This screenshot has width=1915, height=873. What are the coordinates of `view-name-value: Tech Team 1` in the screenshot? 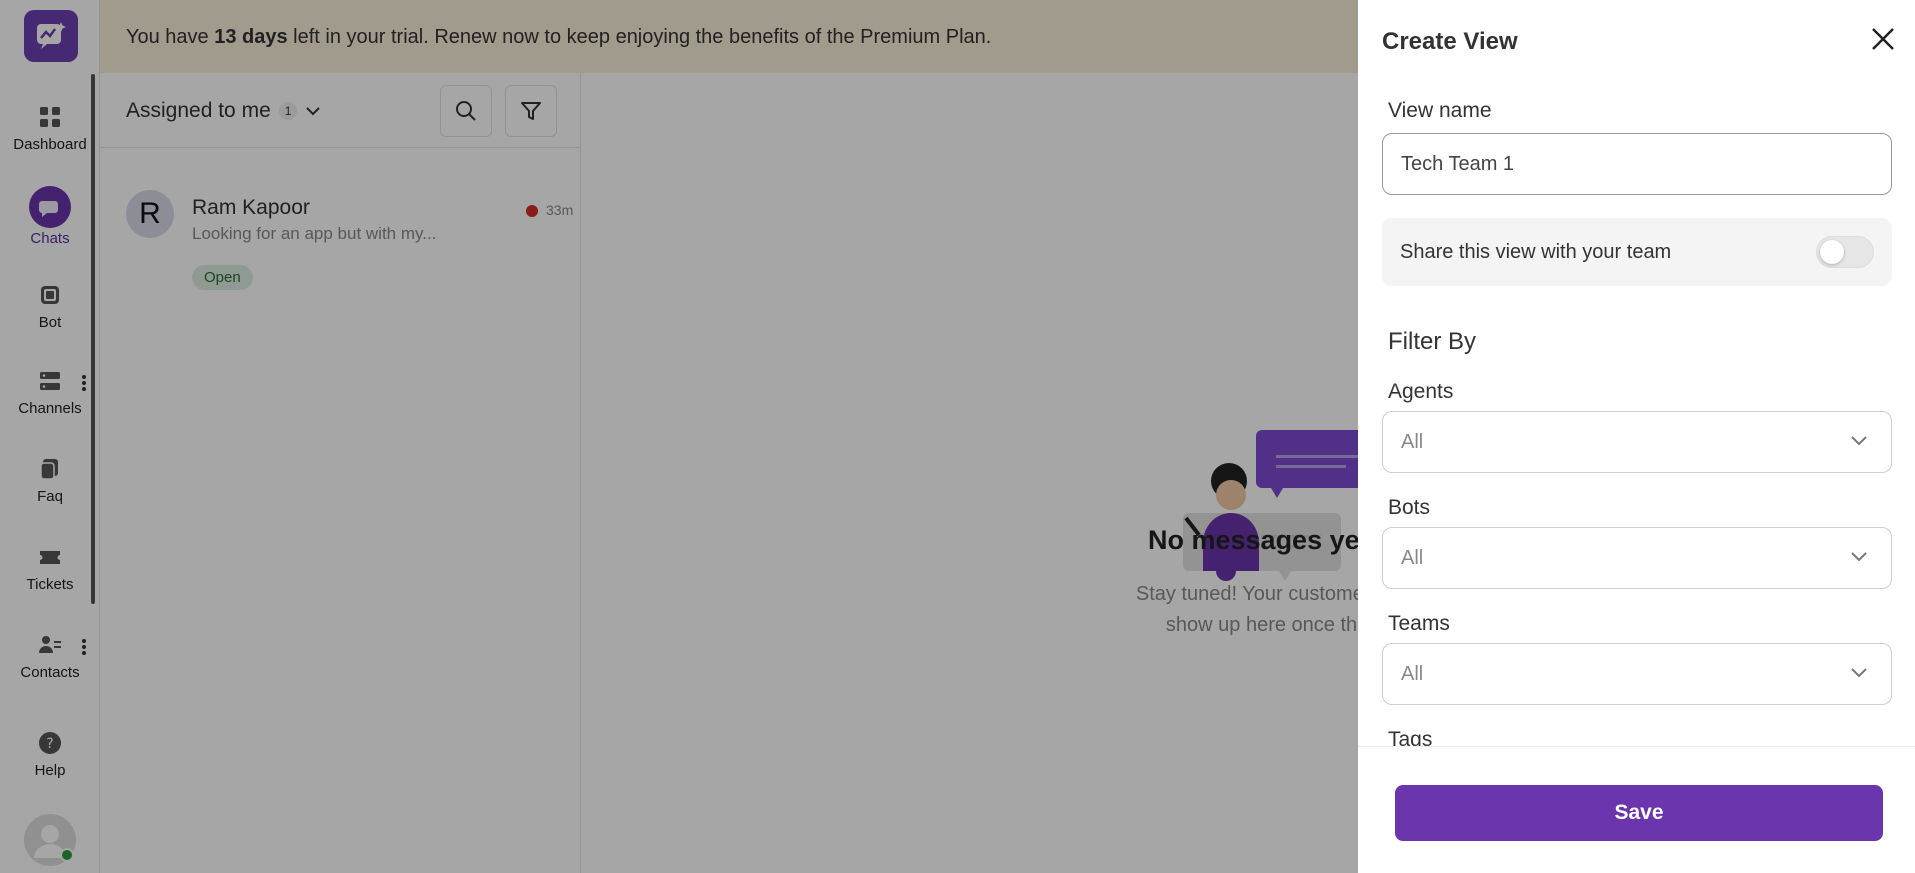 It's located at (1458, 163).